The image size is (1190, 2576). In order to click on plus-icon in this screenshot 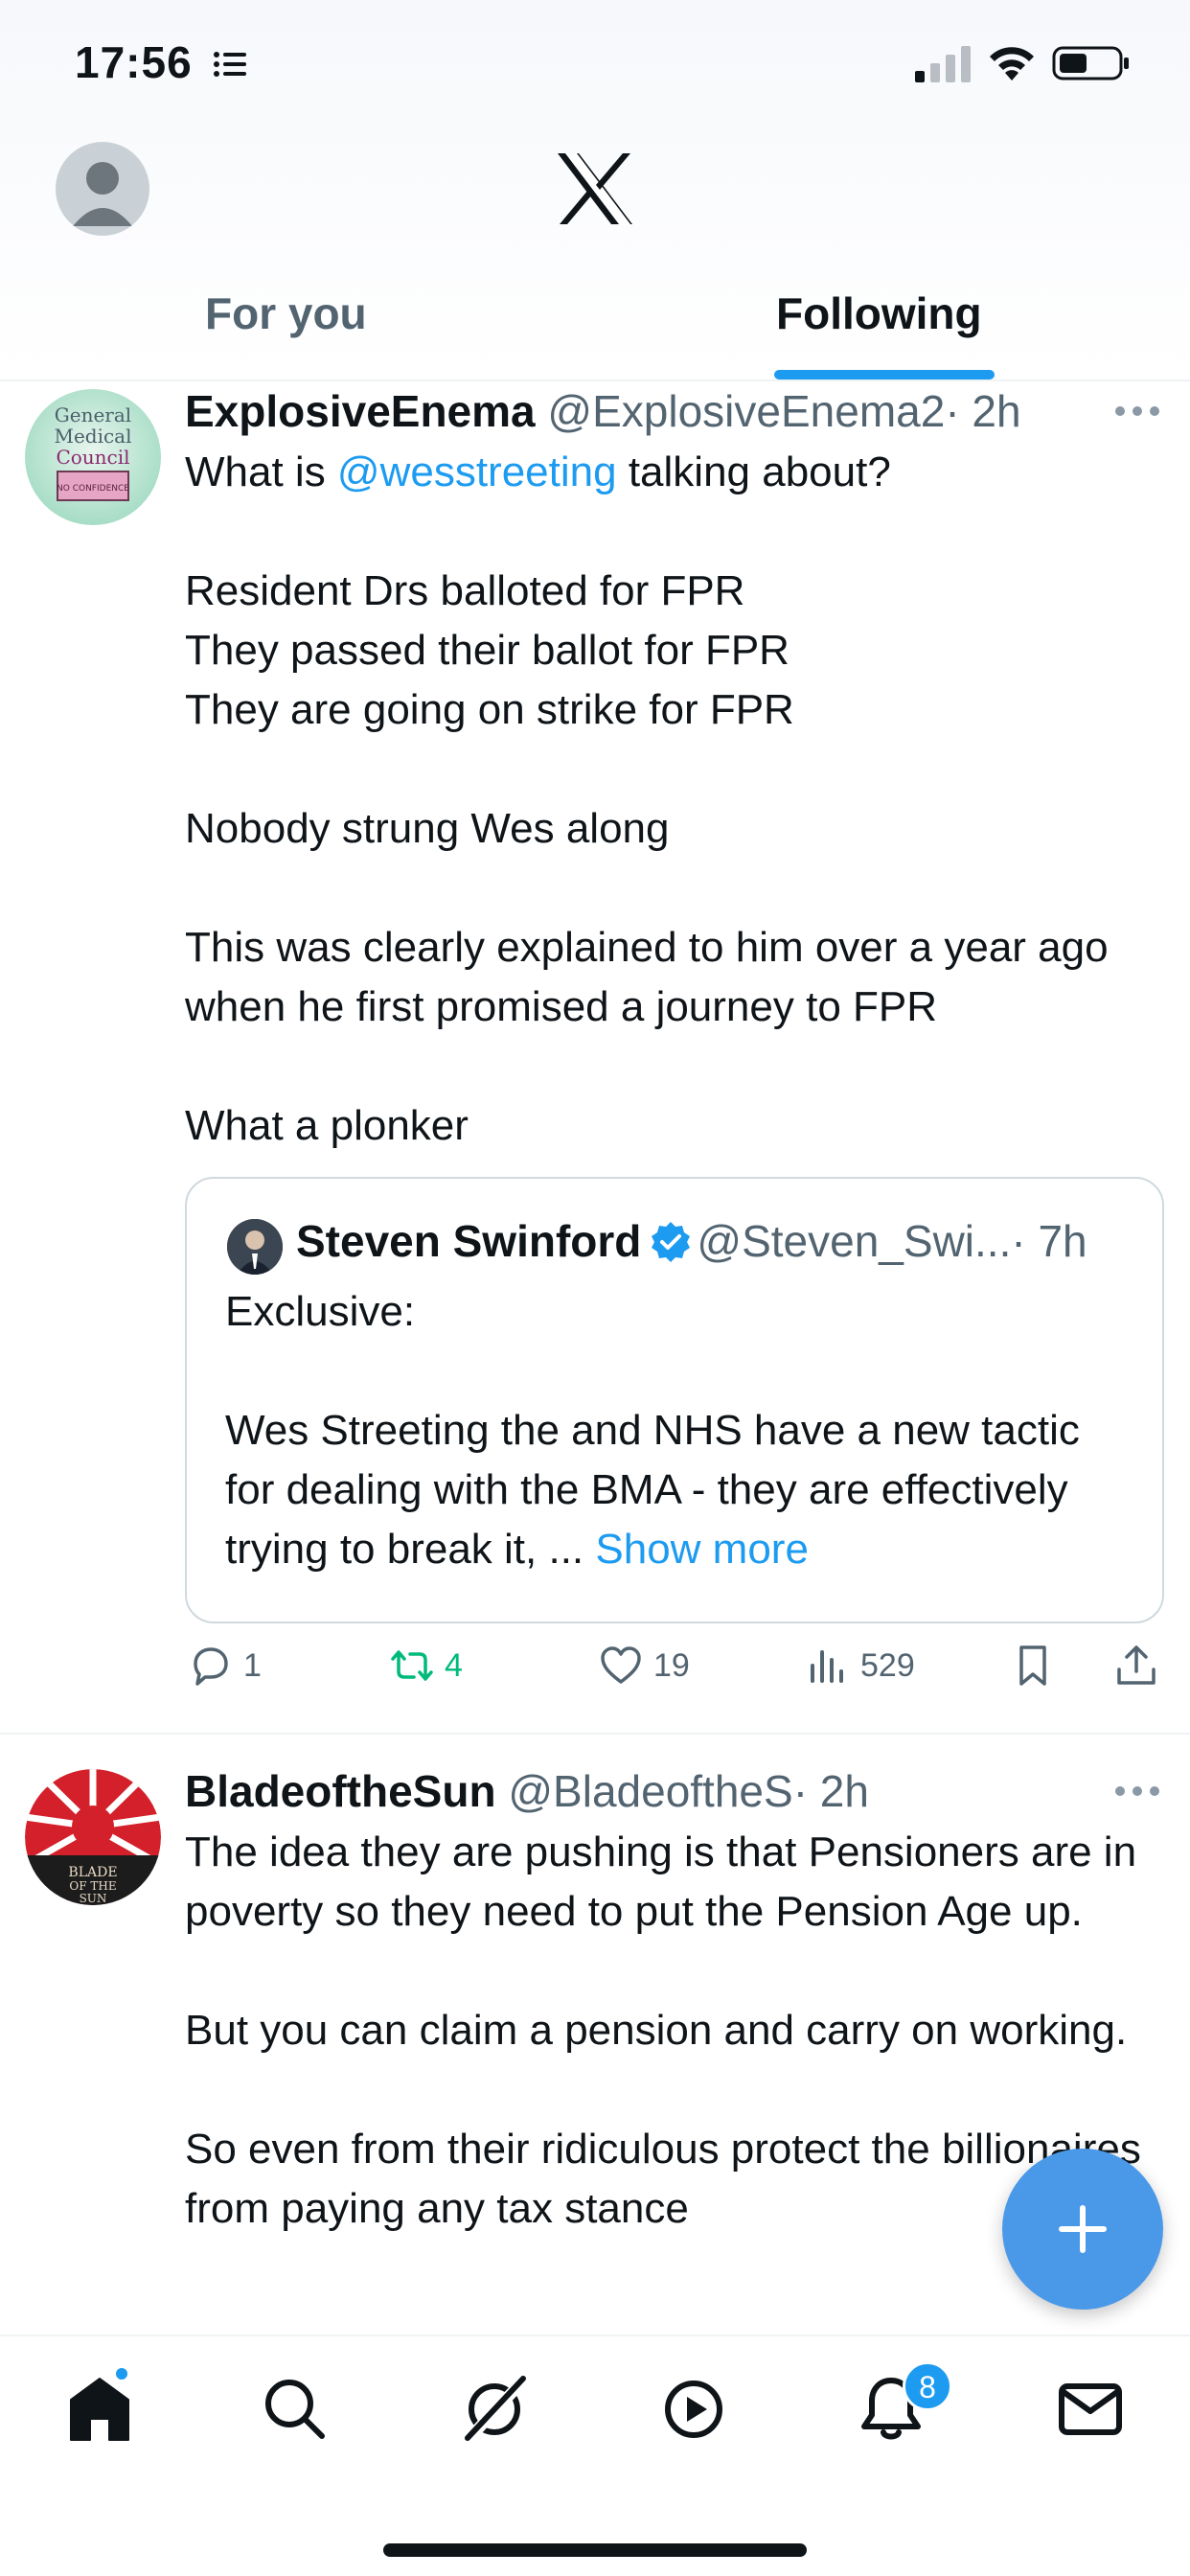, I will do `click(1083, 2229)`.